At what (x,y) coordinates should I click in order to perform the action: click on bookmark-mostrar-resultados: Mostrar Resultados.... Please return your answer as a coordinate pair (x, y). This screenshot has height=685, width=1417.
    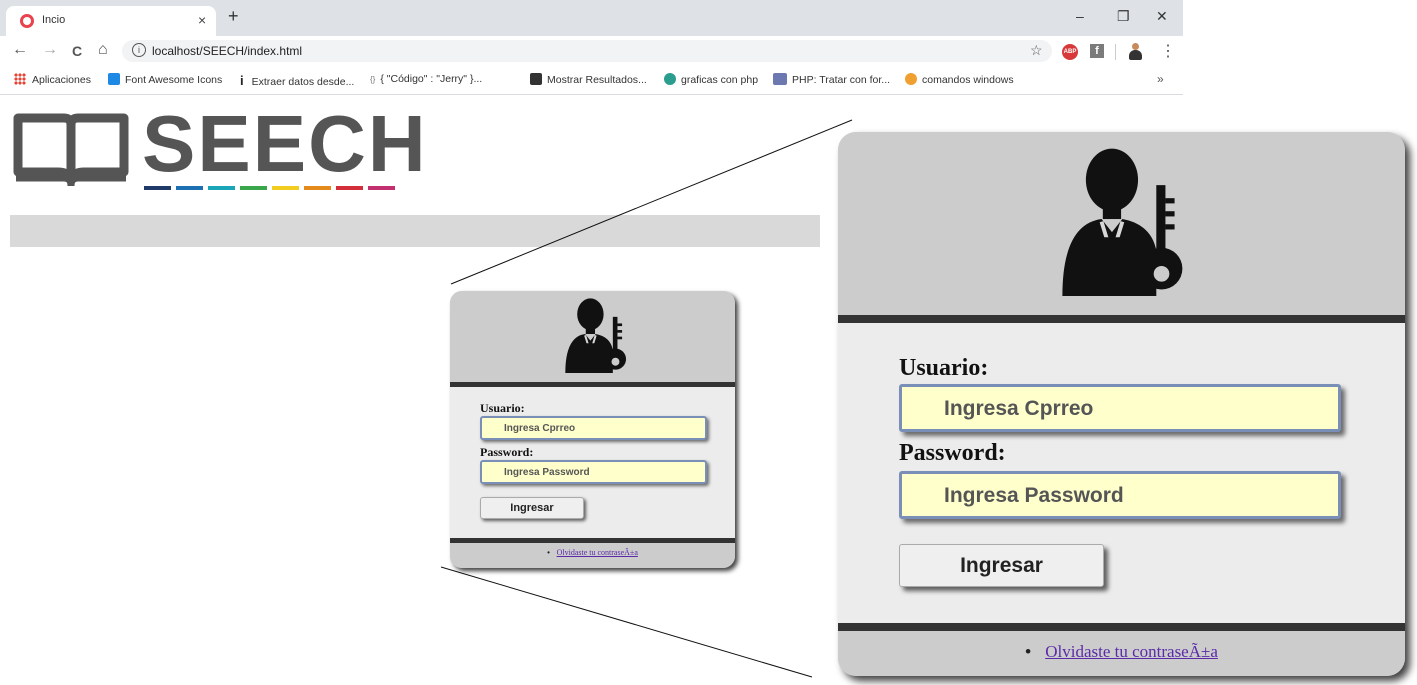
    Looking at the image, I should click on (588, 79).